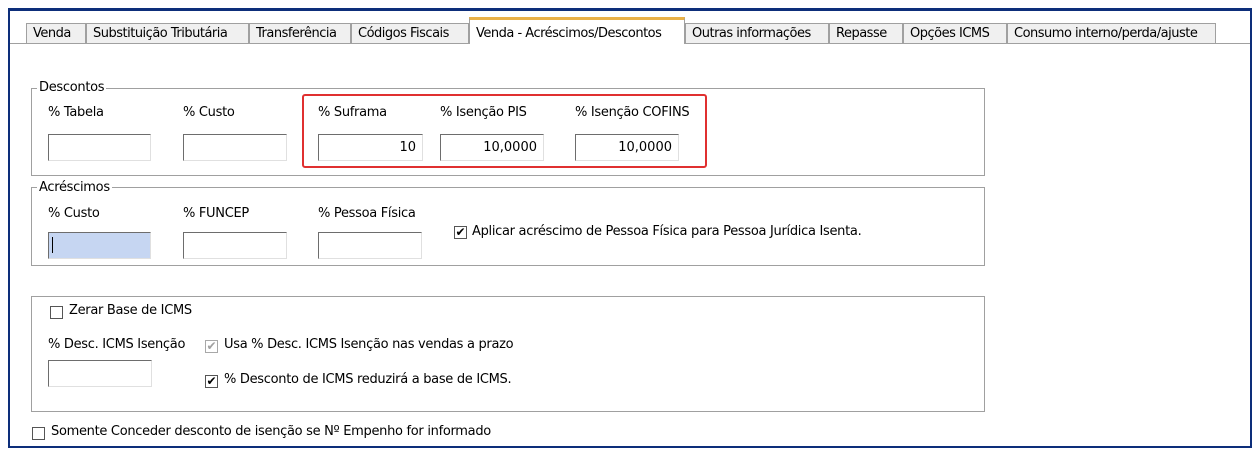  Describe the element at coordinates (167, 33) in the screenshot. I see `tab-substituicao-tributaria: Substituição Tributária` at that location.